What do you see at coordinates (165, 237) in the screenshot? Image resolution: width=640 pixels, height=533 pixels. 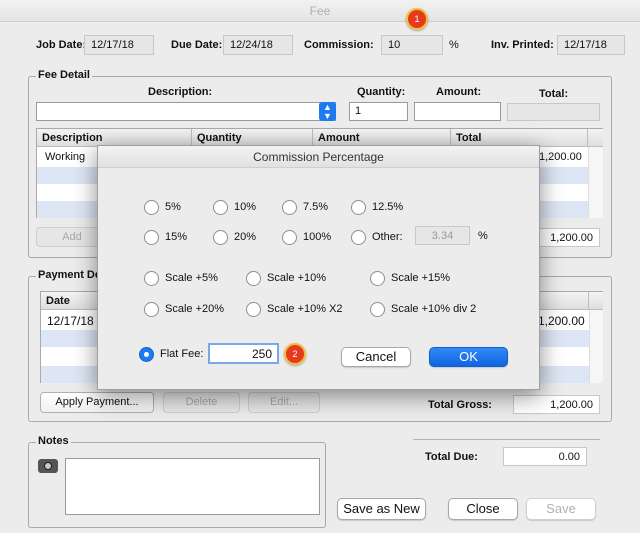 I see `radio-15: 15%` at bounding box center [165, 237].